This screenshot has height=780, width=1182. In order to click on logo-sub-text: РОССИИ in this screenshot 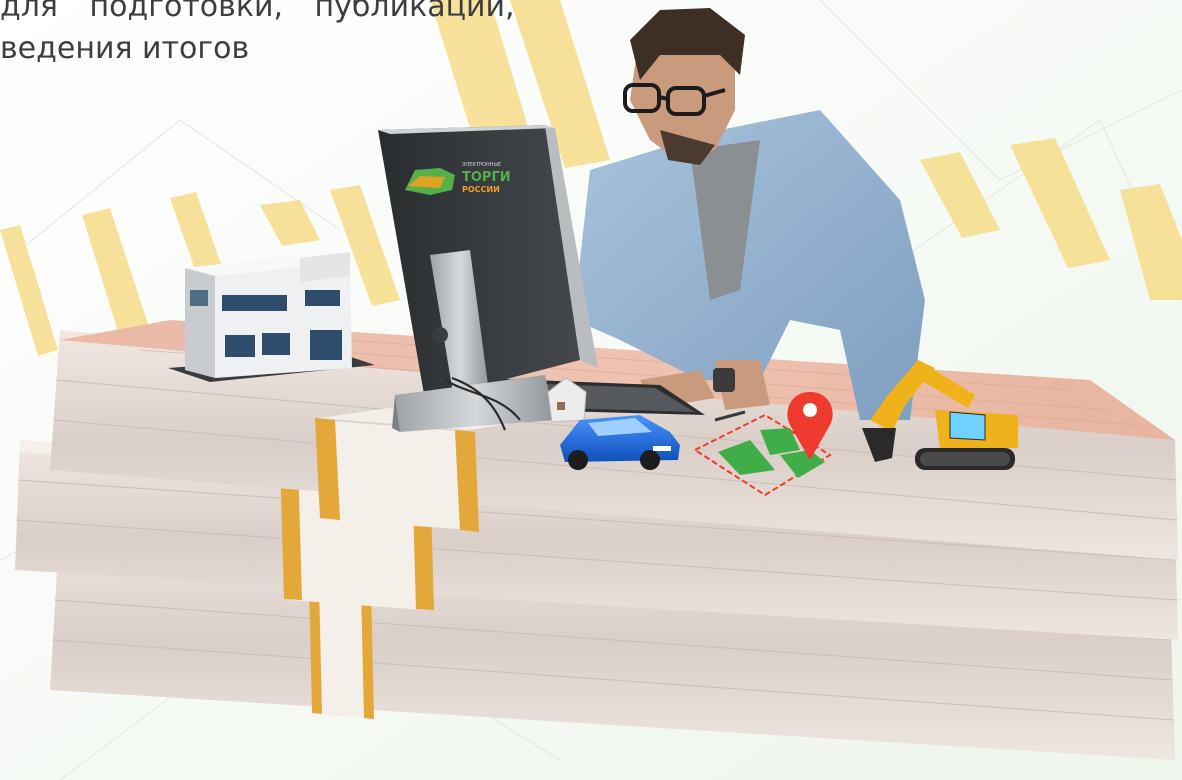, I will do `click(481, 189)`.